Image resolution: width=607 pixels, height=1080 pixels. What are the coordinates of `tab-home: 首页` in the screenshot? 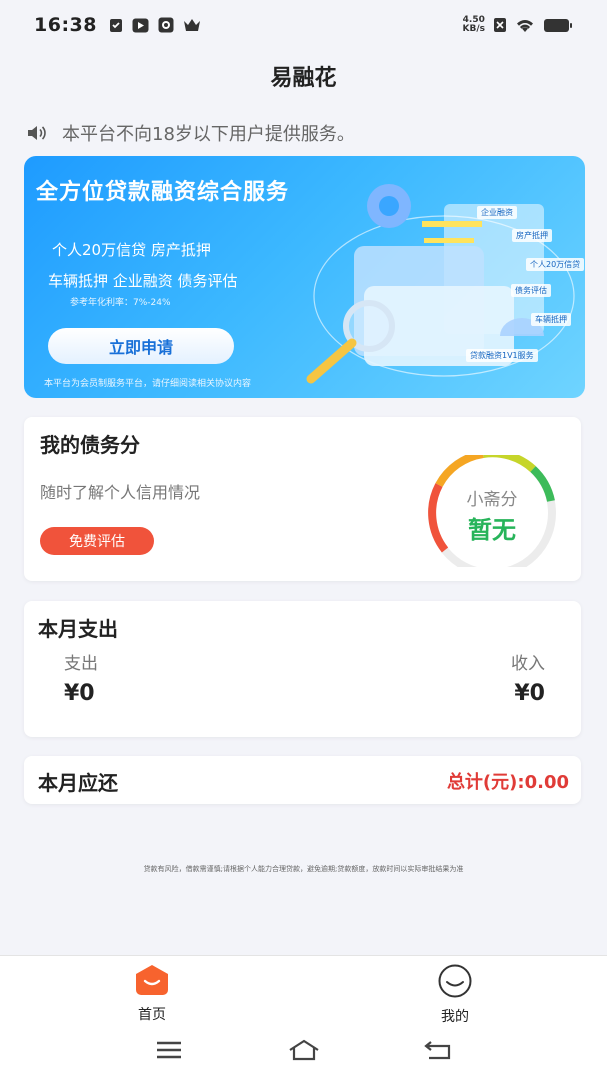 It's located at (152, 994).